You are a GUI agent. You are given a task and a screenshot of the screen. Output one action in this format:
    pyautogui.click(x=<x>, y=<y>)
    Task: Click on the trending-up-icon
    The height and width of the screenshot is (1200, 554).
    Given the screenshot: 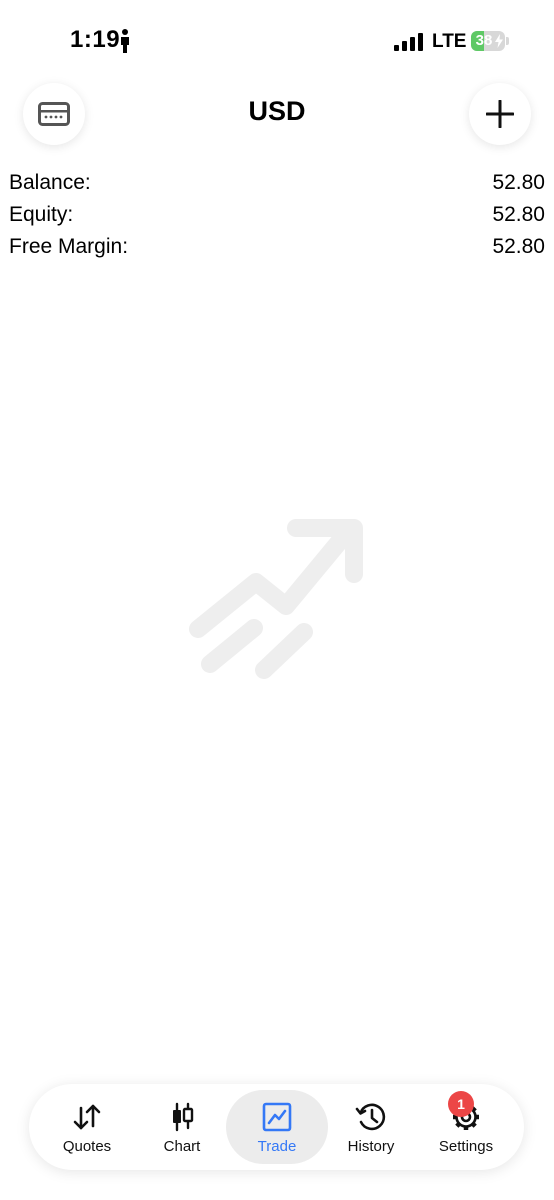 What is the action you would take?
    pyautogui.click(x=276, y=599)
    